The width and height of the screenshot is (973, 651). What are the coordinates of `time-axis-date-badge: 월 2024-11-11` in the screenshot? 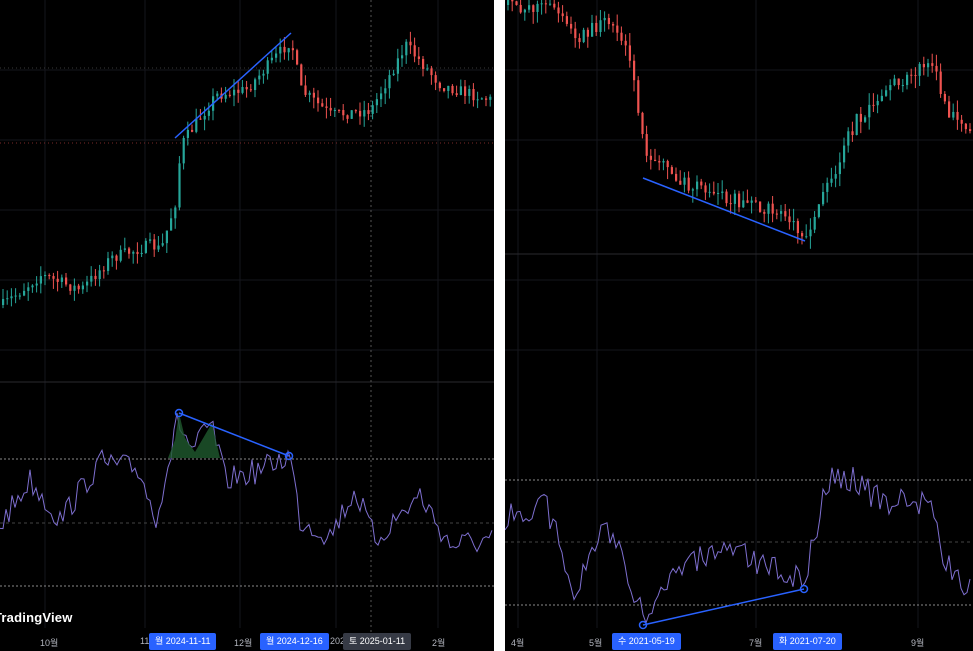 It's located at (183, 641).